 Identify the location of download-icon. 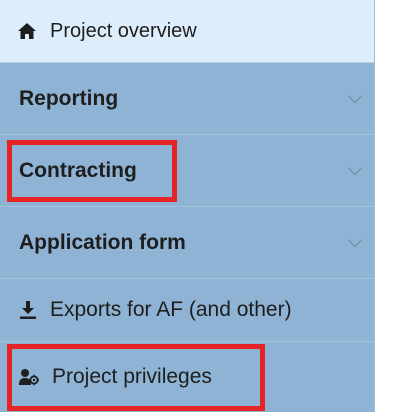
(28, 310).